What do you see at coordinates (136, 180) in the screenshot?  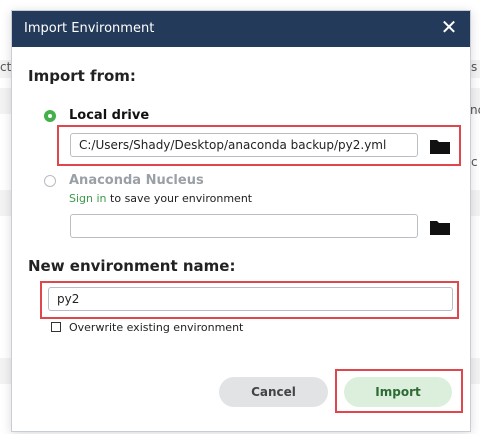 I see `anaconda-nucleus-label: Anaconda Nucleus` at bounding box center [136, 180].